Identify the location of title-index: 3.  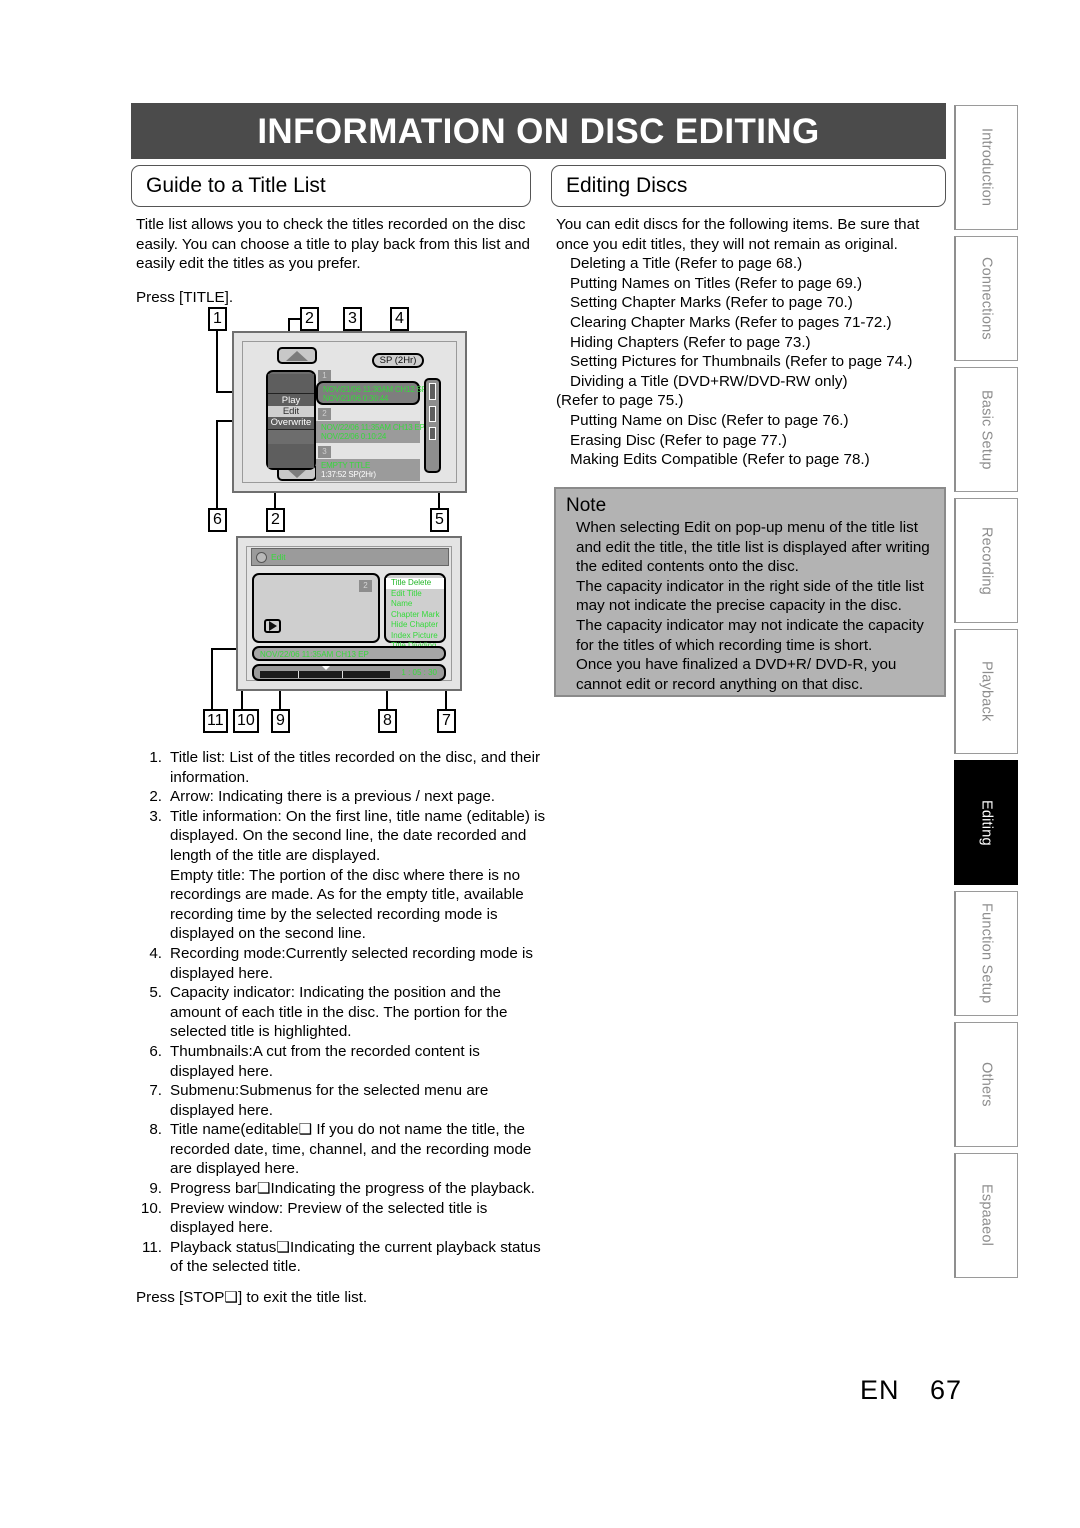
(324, 452).